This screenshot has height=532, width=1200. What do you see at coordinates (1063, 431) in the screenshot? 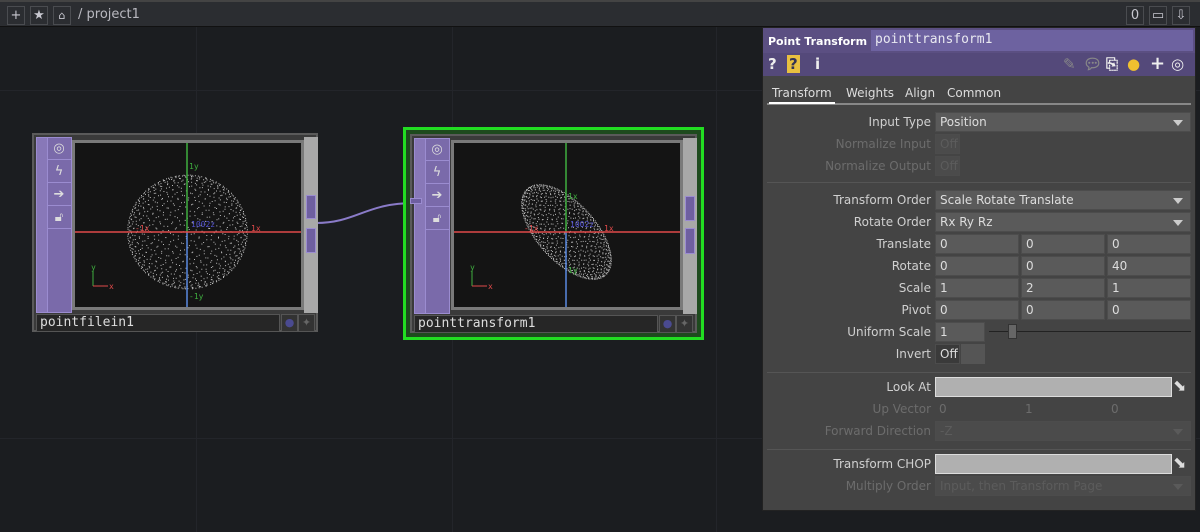
I see `forward-direction-dropdown: -Z` at bounding box center [1063, 431].